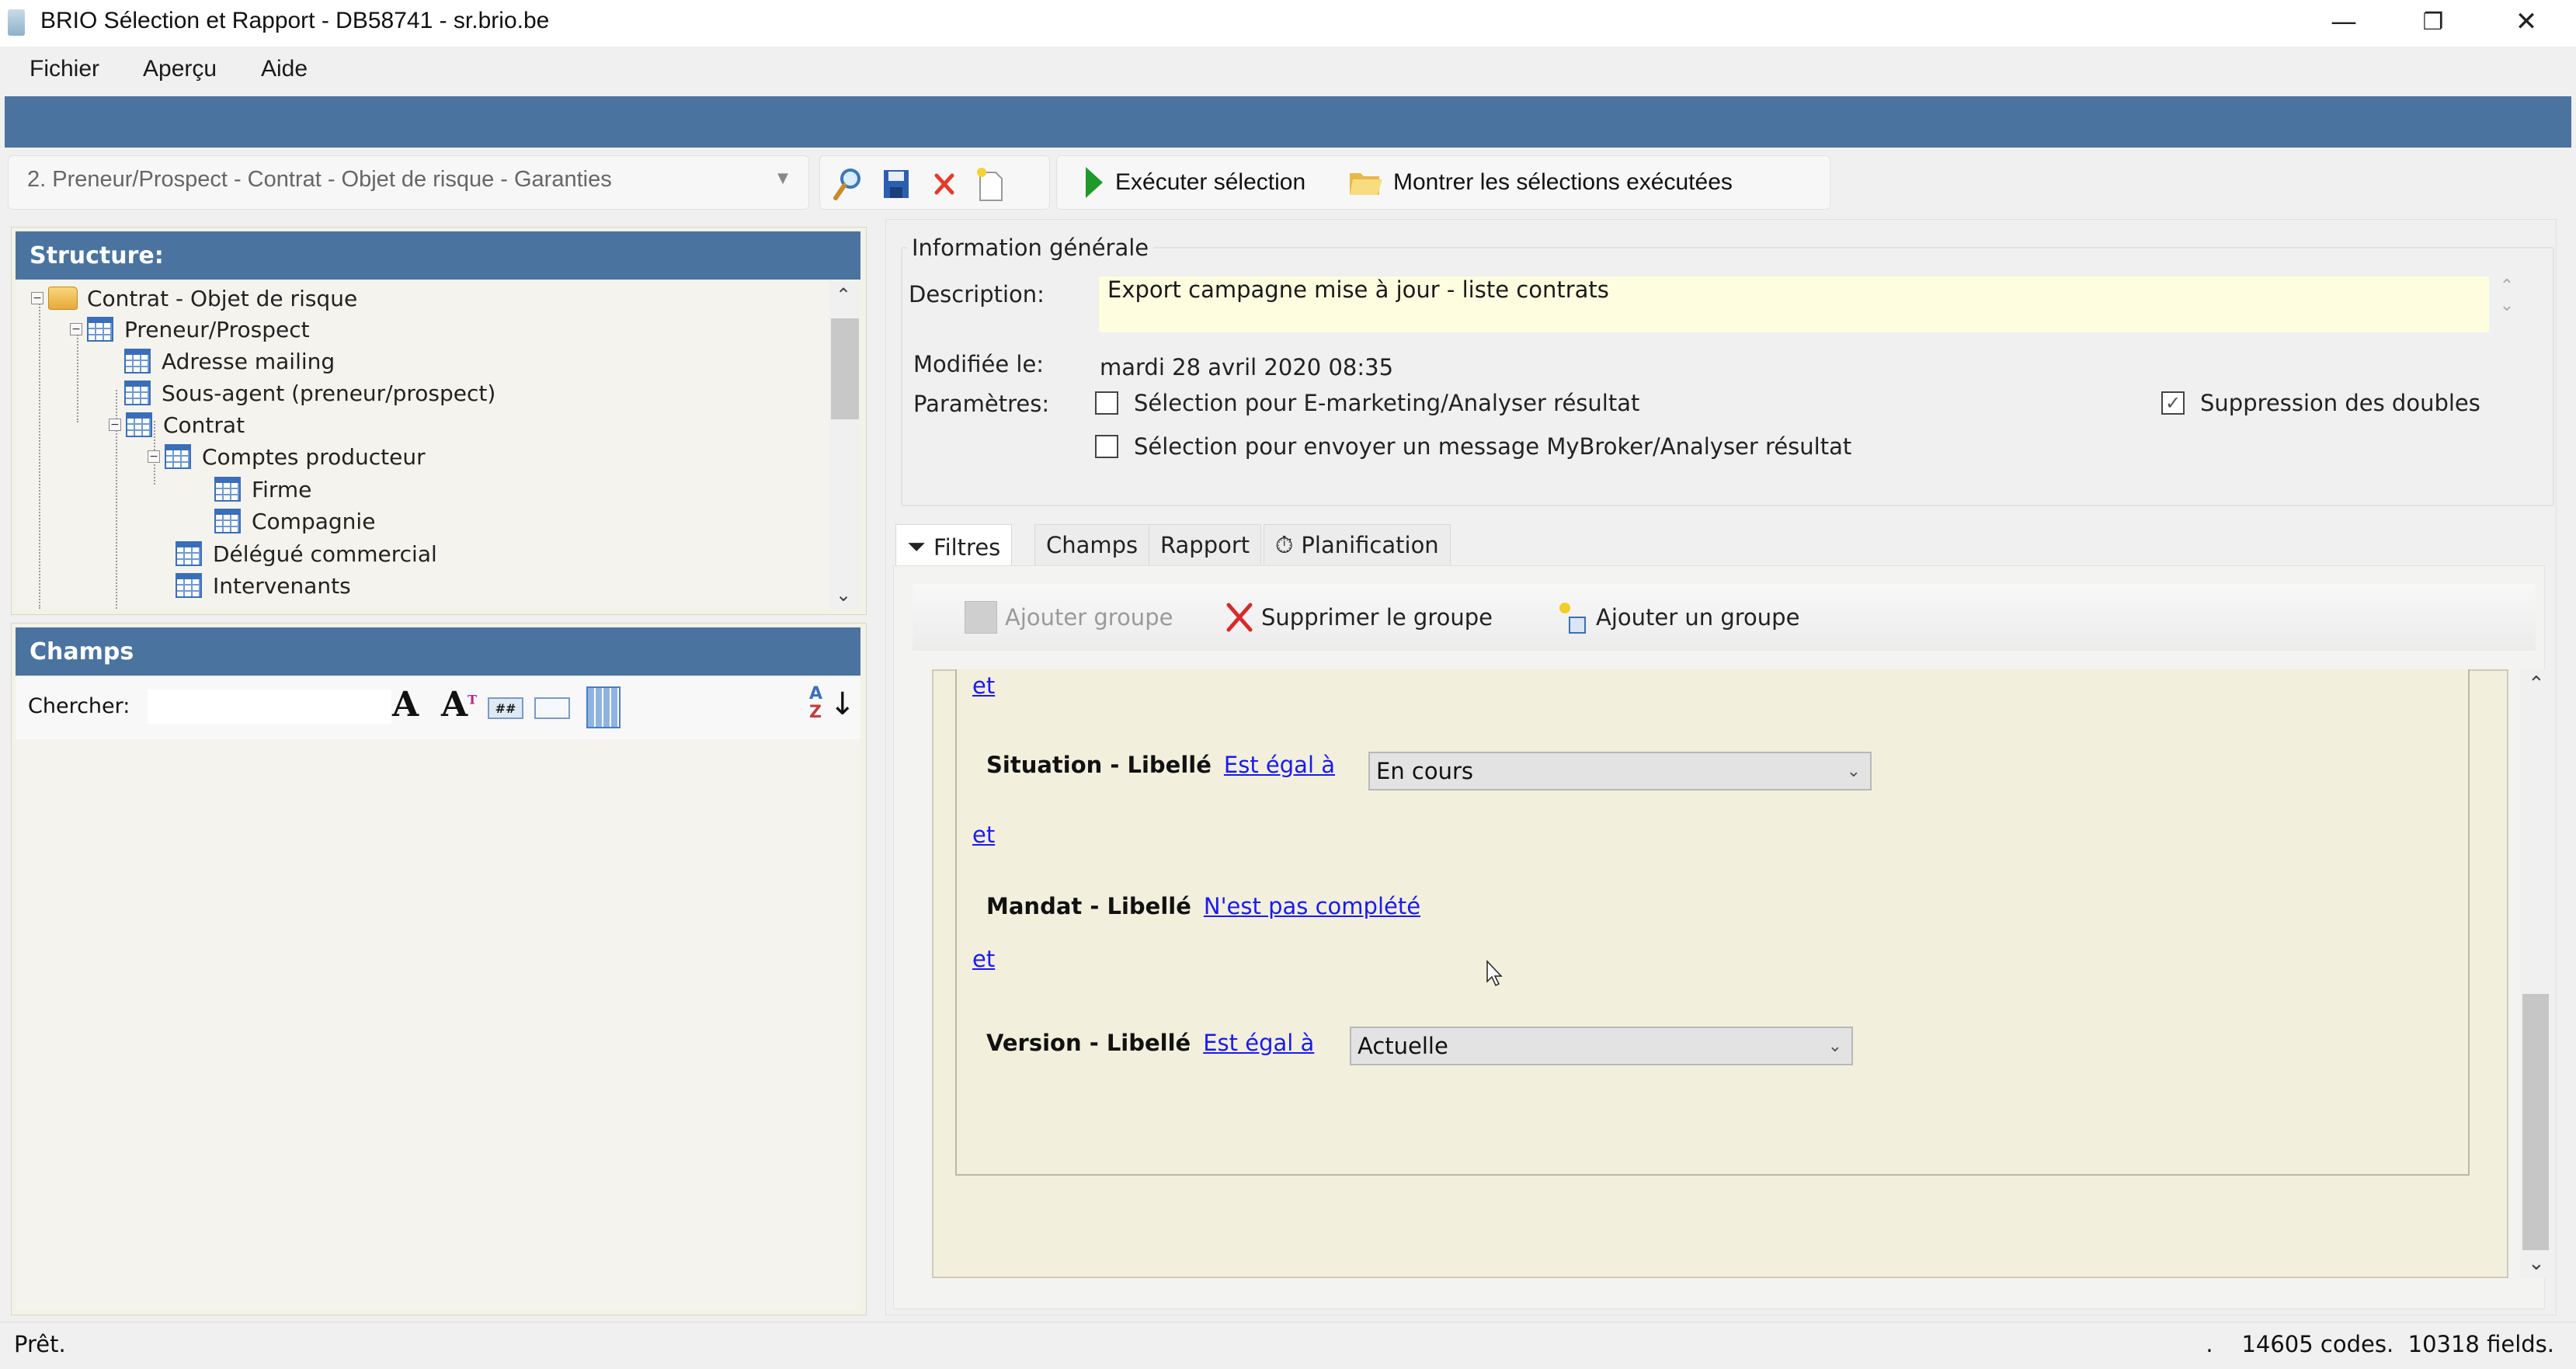 This screenshot has width=2576, height=1369. I want to click on tree-node-label: Firme, so click(282, 489).